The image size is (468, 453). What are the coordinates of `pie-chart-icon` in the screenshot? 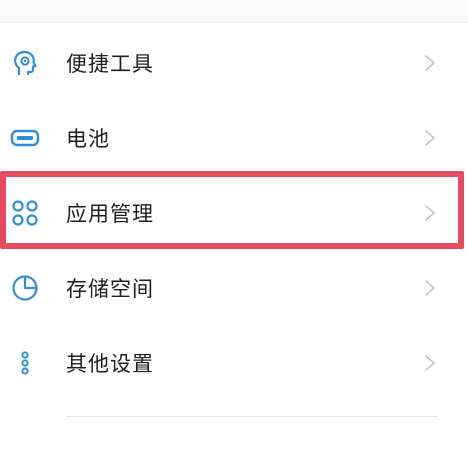 It's located at (25, 288).